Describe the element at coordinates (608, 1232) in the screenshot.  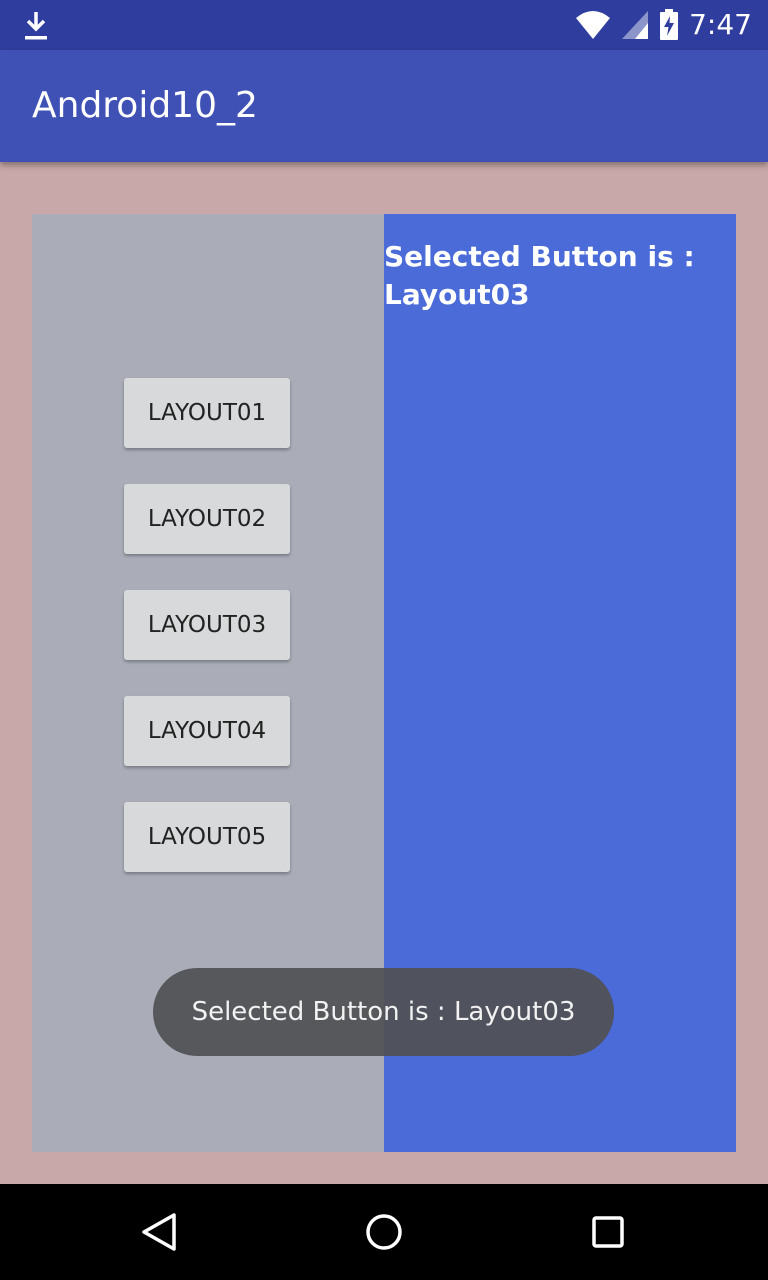
I see `recents-icon` at that location.